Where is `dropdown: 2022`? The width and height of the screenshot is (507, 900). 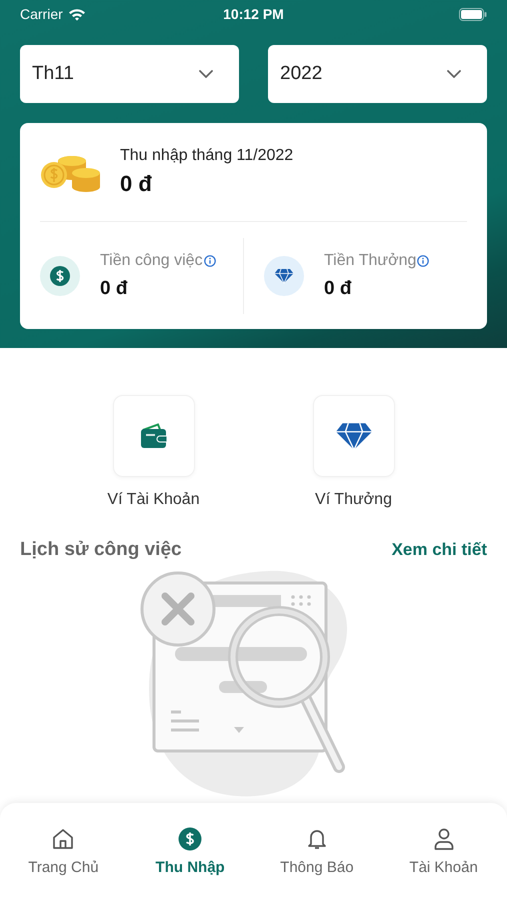 dropdown: 2022 is located at coordinates (377, 74).